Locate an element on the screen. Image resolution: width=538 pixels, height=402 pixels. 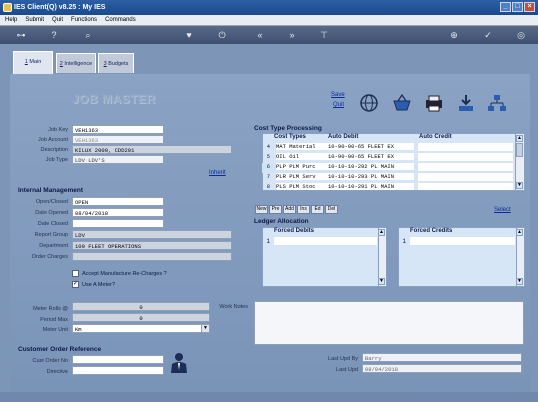
menu-commands: Commands is located at coordinates (120, 21).